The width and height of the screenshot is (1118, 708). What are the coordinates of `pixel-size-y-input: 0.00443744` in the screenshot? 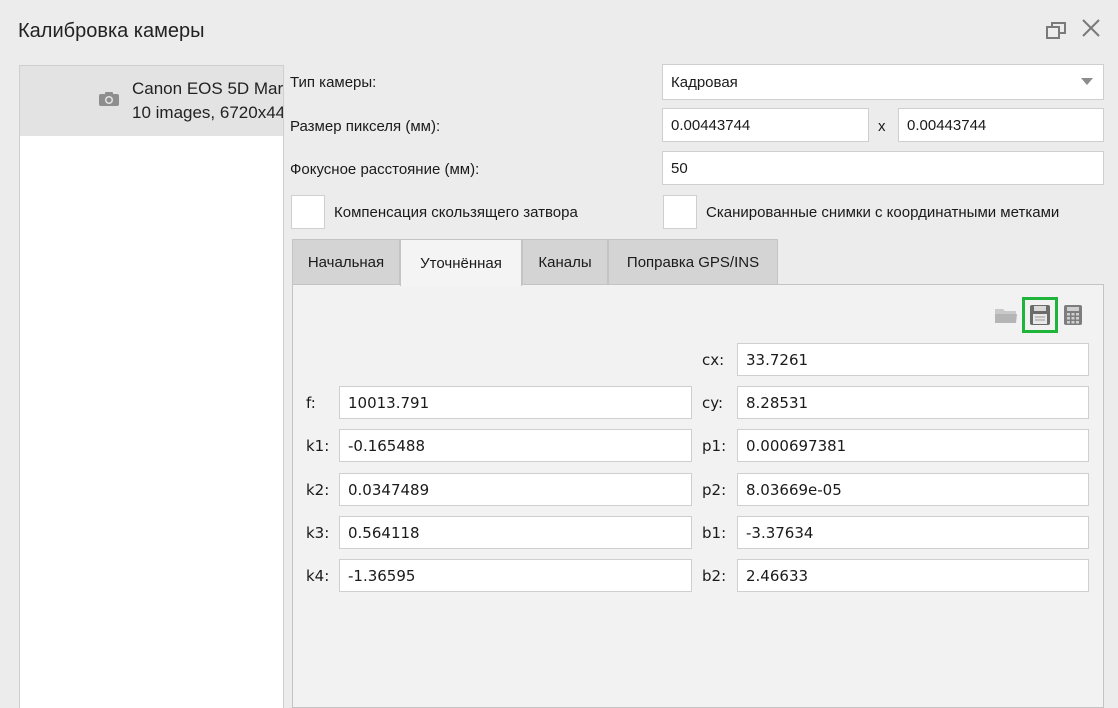 It's located at (1001, 125).